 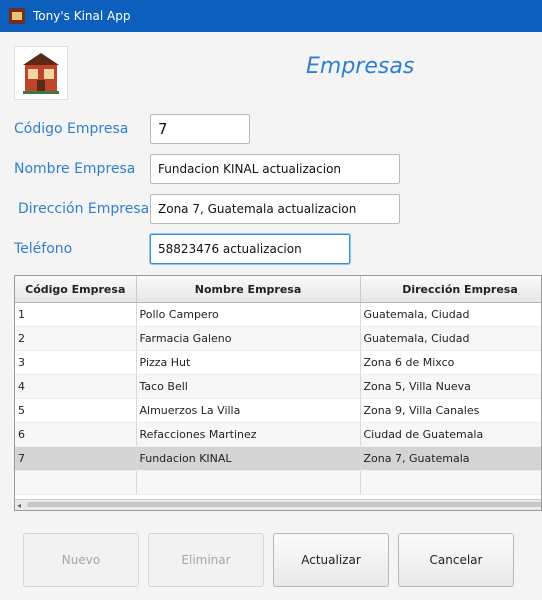 I want to click on table-row-selected: 7 Fundacion KINAL Zona 7, Guatemala, so click(x=278, y=458).